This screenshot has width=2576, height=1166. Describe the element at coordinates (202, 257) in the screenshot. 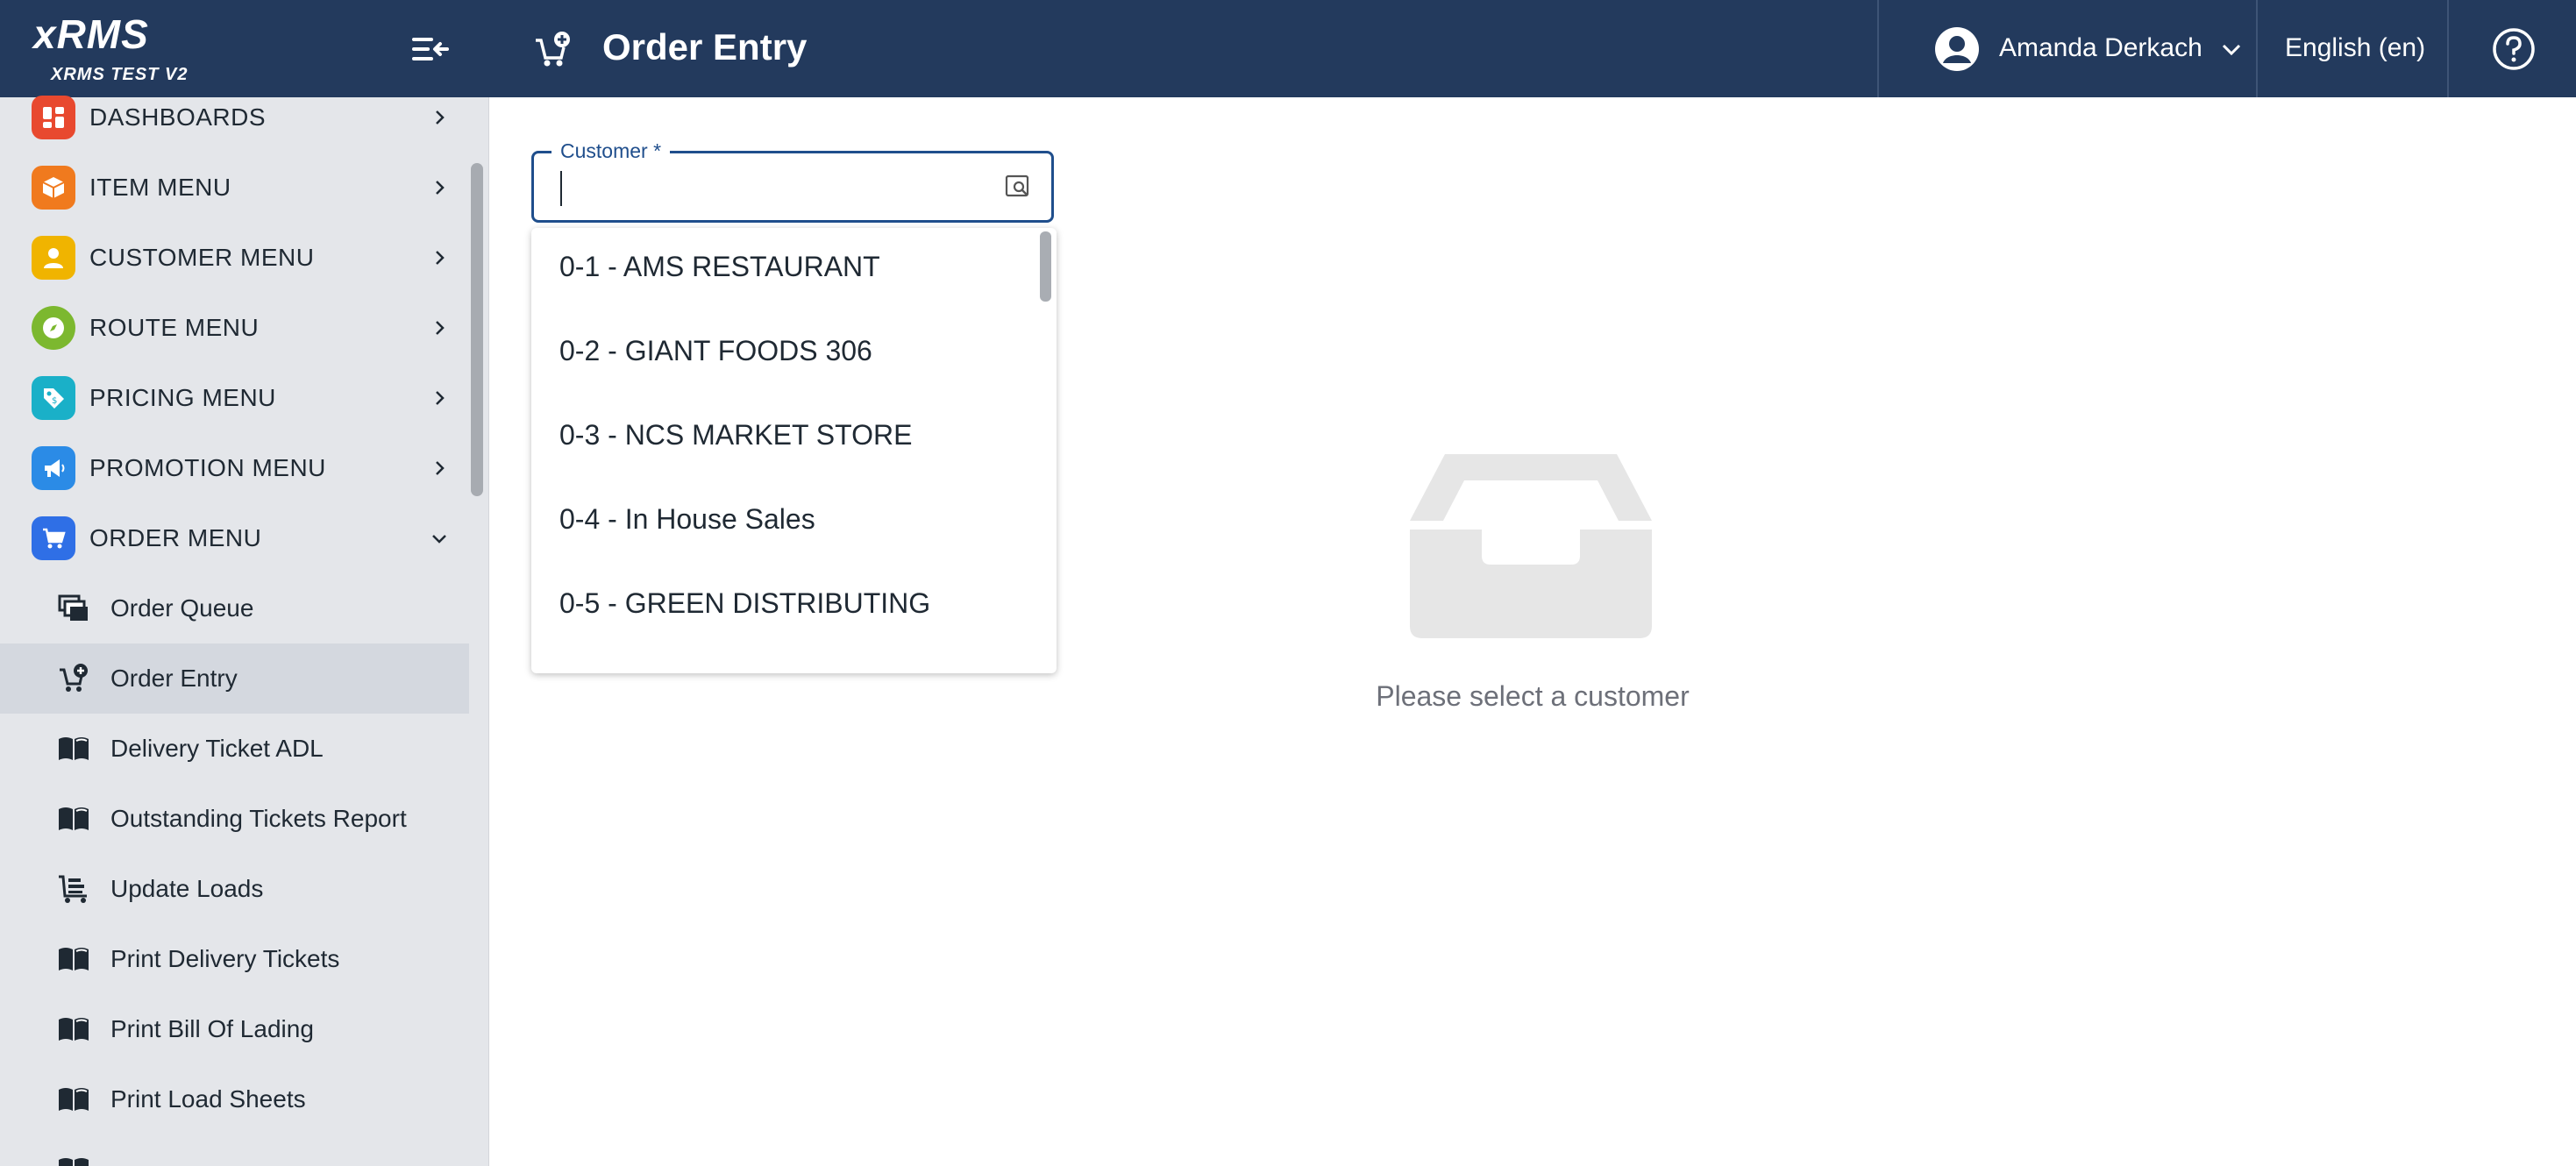

I see `sidebar-item-label: CUSTOMER MENU` at that location.